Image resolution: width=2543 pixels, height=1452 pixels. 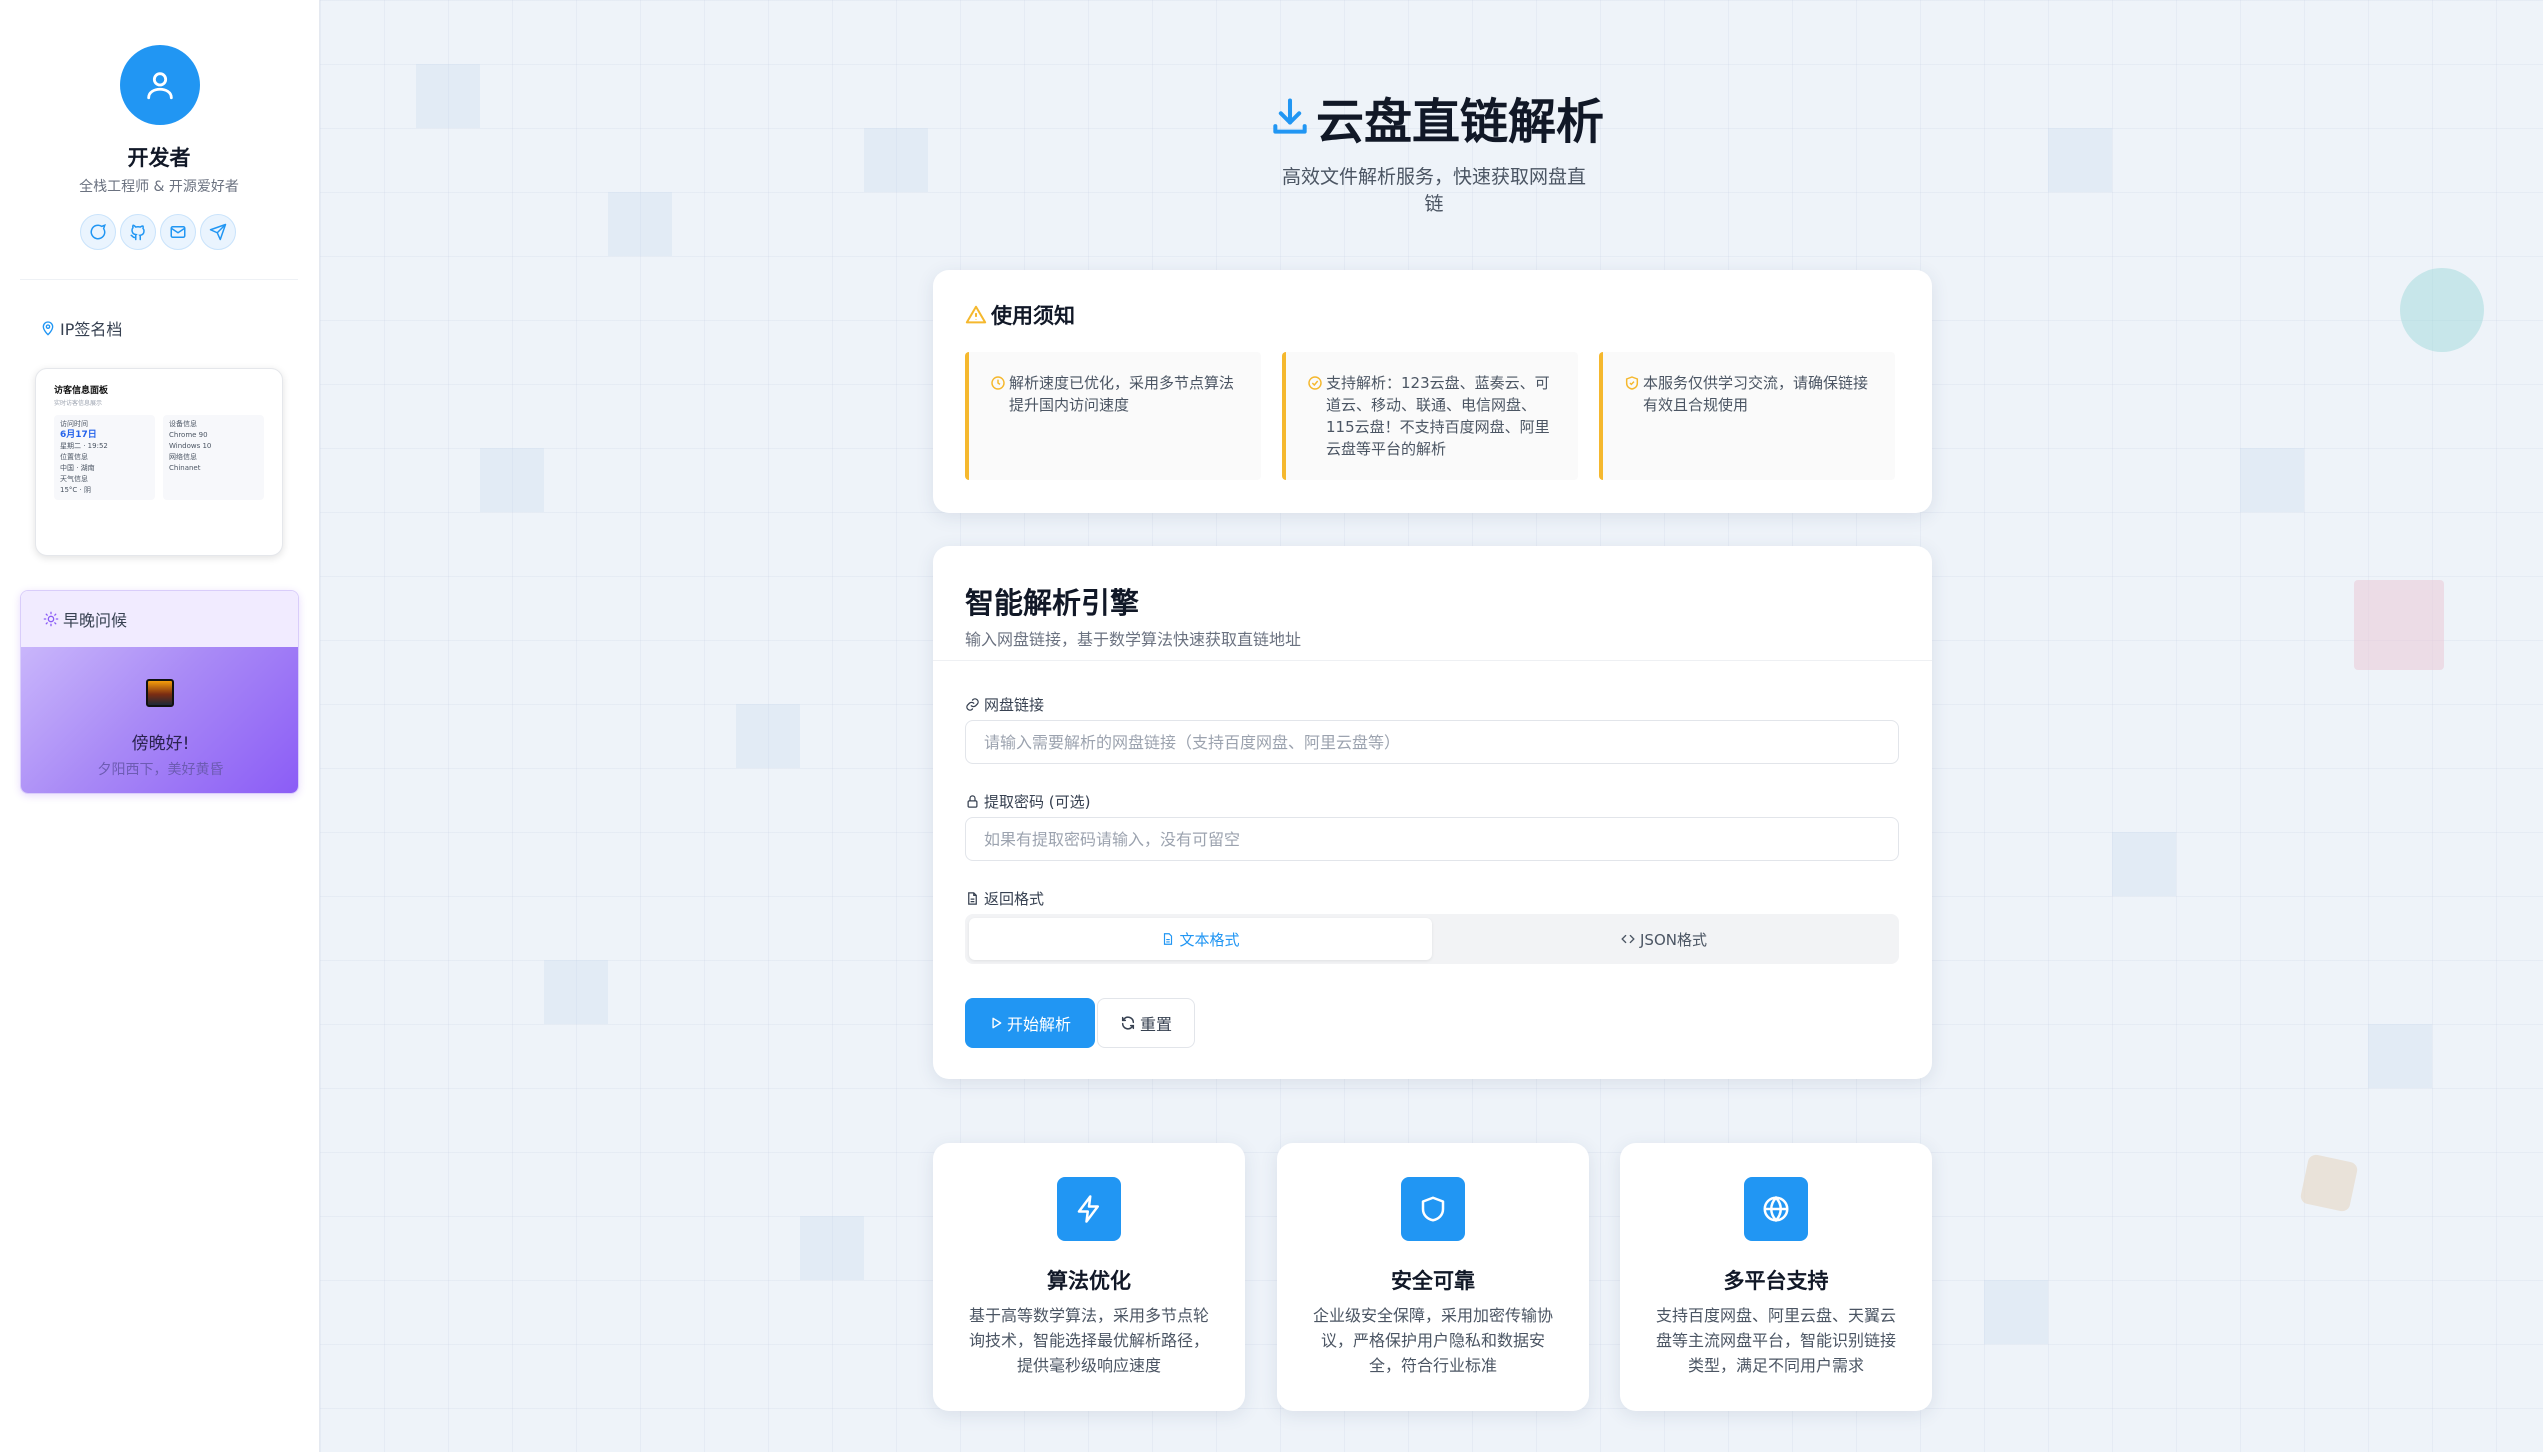 What do you see at coordinates (159, 187) in the screenshot?
I see `profile-bio: 全栈工程师 & 开源爱好者` at bounding box center [159, 187].